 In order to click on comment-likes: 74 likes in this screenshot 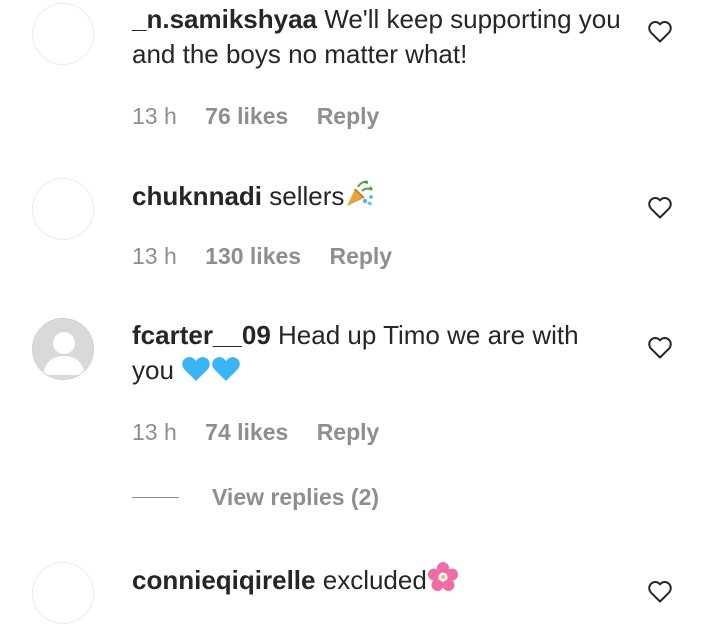, I will do `click(246, 432)`.